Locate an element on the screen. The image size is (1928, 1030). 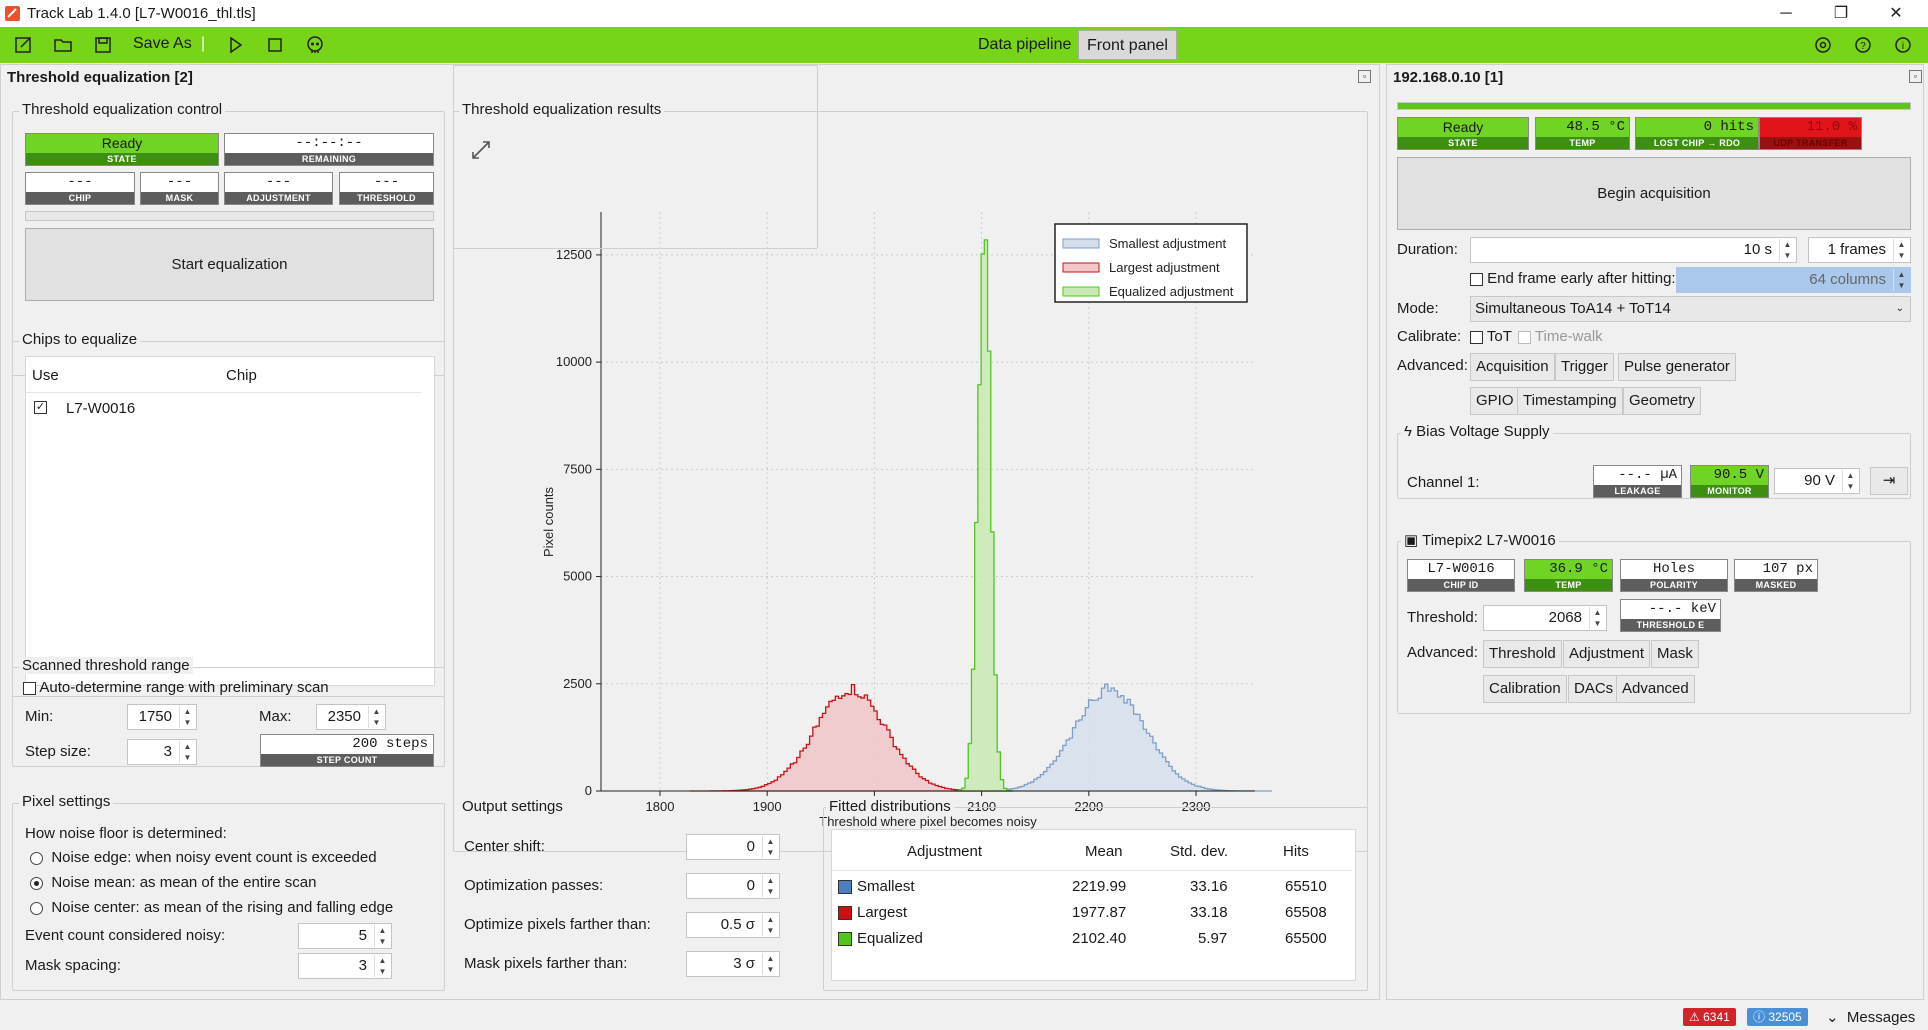
tot-option: ToT is located at coordinates (1491, 336).